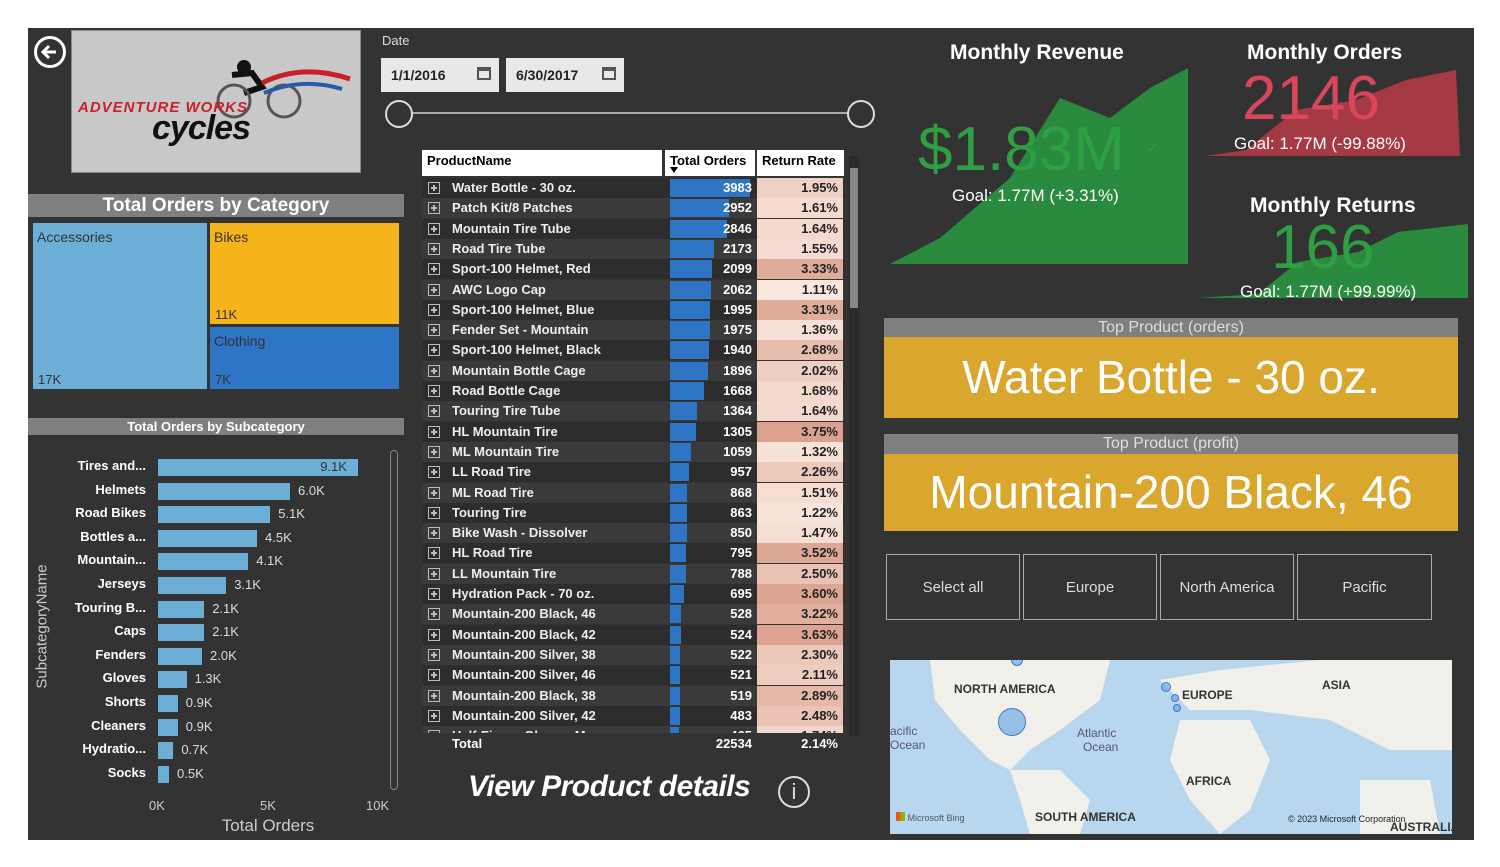 This screenshot has width=1500, height=867. What do you see at coordinates (1012, 722) in the screenshot?
I see `map-bubble-north-america` at bounding box center [1012, 722].